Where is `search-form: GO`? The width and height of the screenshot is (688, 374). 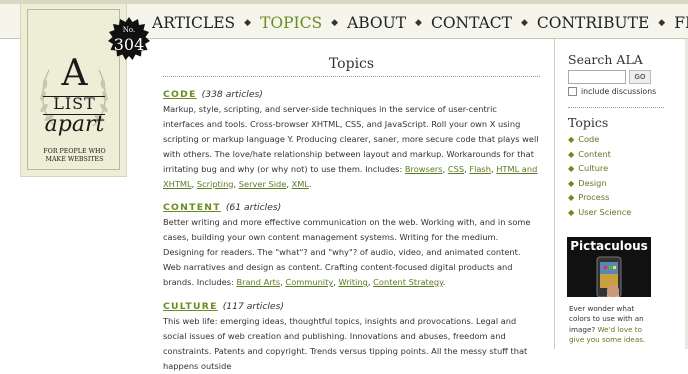
search-form: GO is located at coordinates (625, 77).